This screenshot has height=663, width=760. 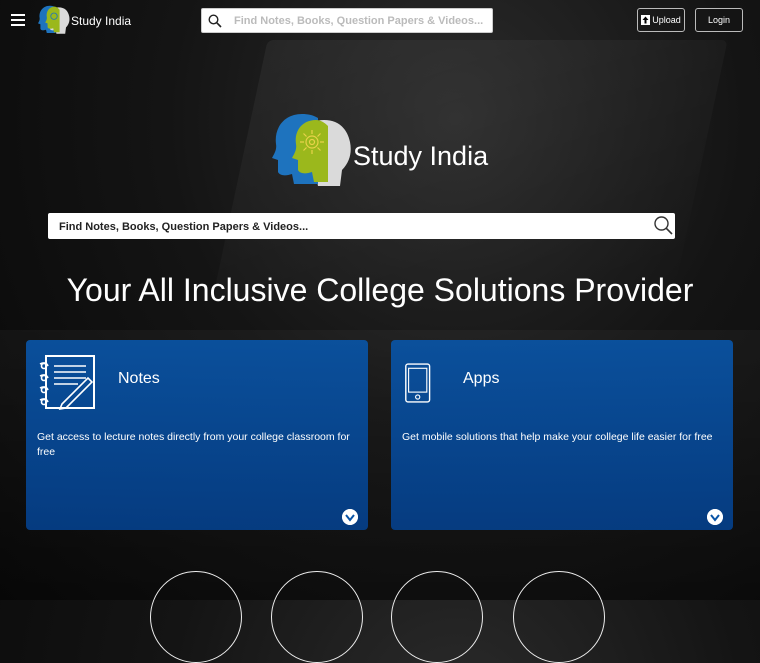 What do you see at coordinates (18, 20) in the screenshot?
I see `hamburger-menu-icon` at bounding box center [18, 20].